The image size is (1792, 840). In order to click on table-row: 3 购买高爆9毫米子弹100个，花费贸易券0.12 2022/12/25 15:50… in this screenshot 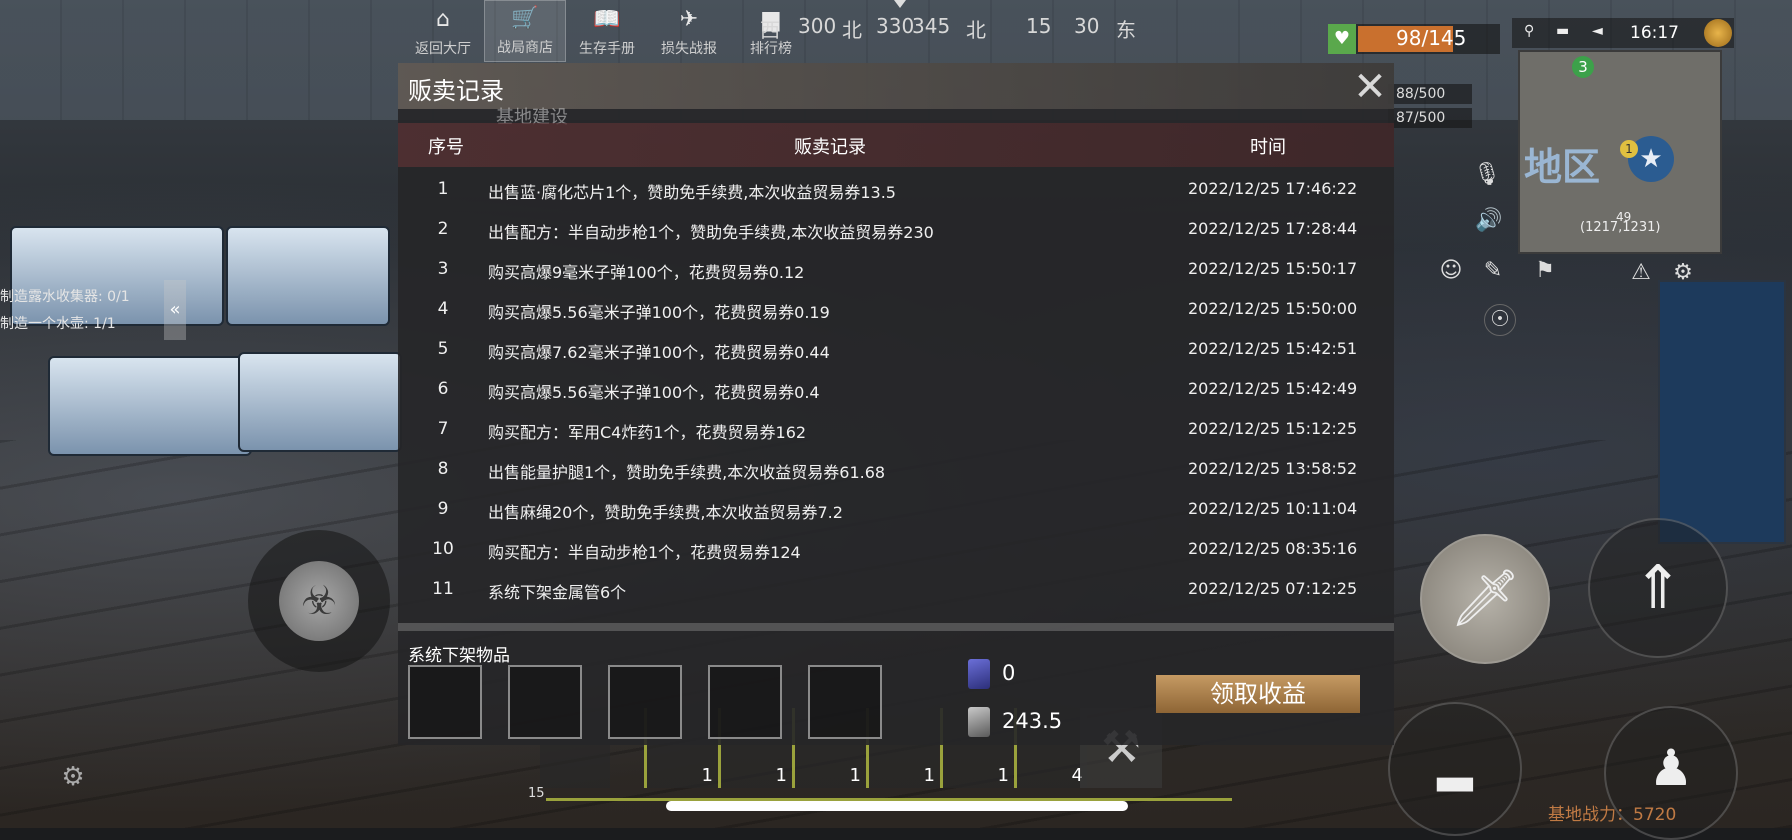, I will do `click(896, 269)`.